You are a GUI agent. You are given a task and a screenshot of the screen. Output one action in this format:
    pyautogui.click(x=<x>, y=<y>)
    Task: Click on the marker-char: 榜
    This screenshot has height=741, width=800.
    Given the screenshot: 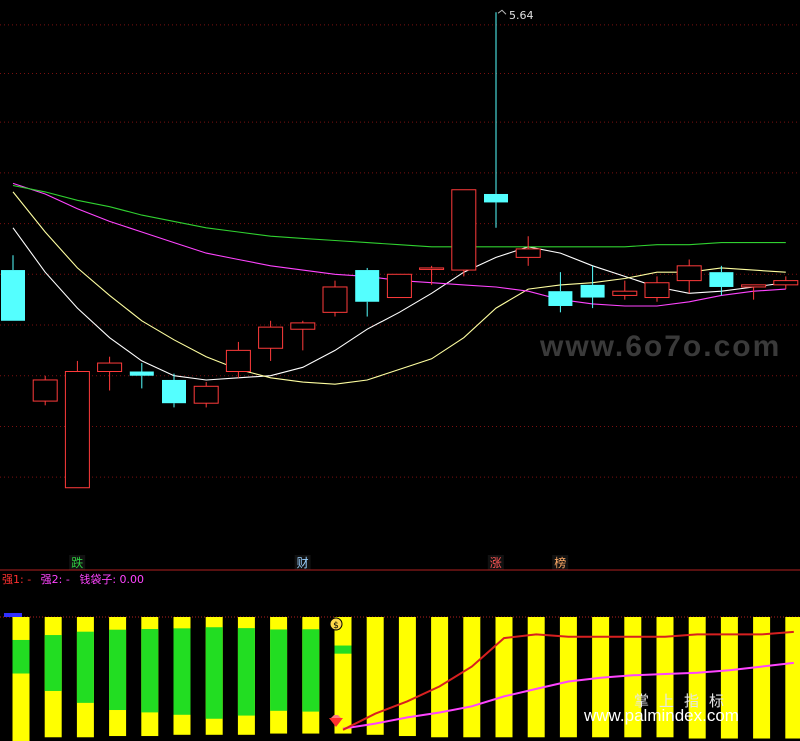 What is the action you would take?
    pyautogui.click(x=560, y=562)
    